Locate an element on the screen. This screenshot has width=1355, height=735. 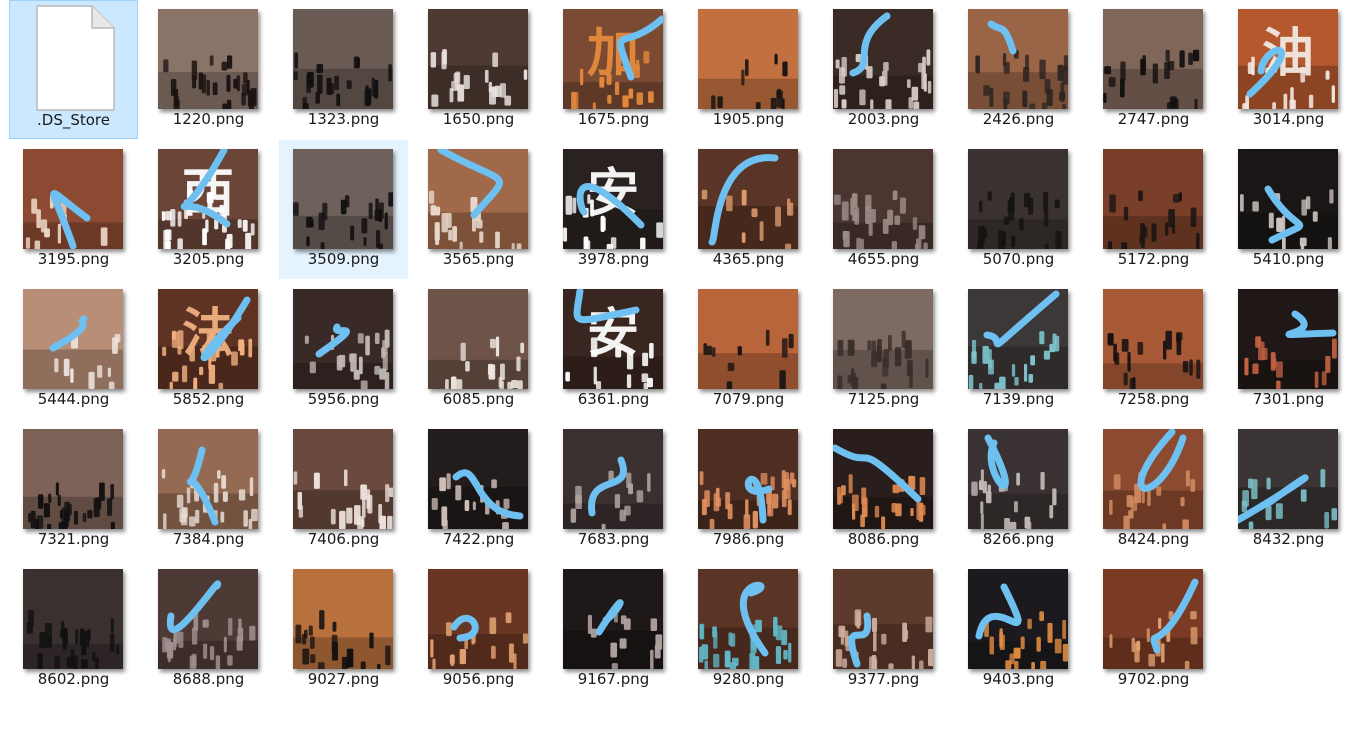
image-file-item: 3565.png is located at coordinates (478, 209).